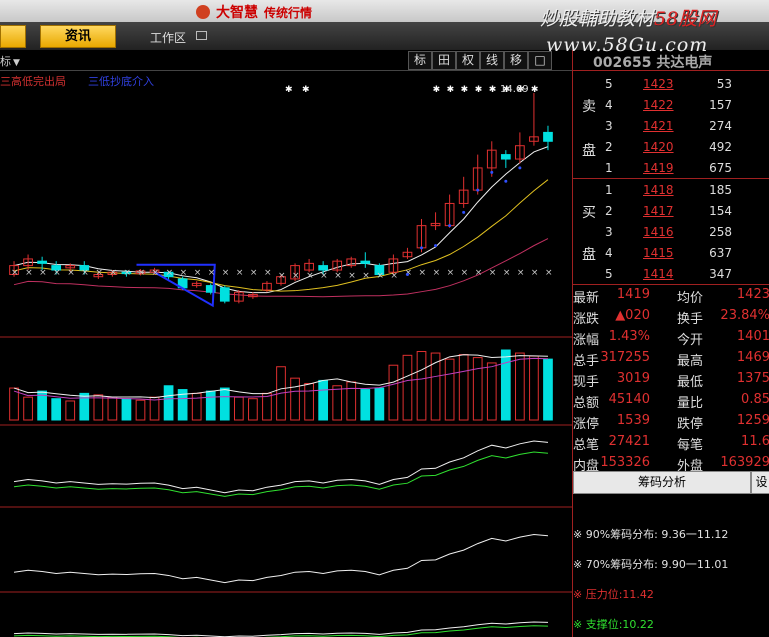 The image size is (769, 637). What do you see at coordinates (658, 105) in the screenshot?
I see `price: 1422` at bounding box center [658, 105].